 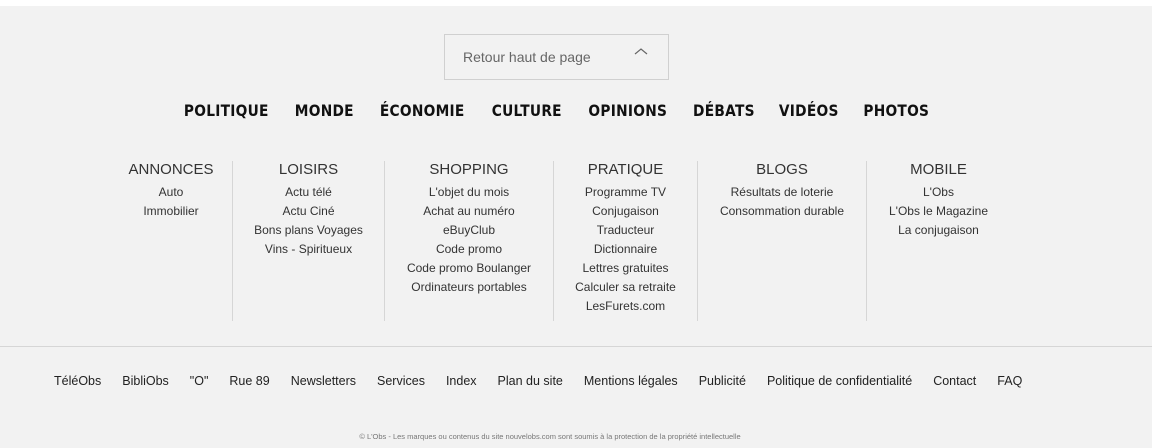 What do you see at coordinates (145, 381) in the screenshot?
I see `link-bibliobs: BibliObs` at bounding box center [145, 381].